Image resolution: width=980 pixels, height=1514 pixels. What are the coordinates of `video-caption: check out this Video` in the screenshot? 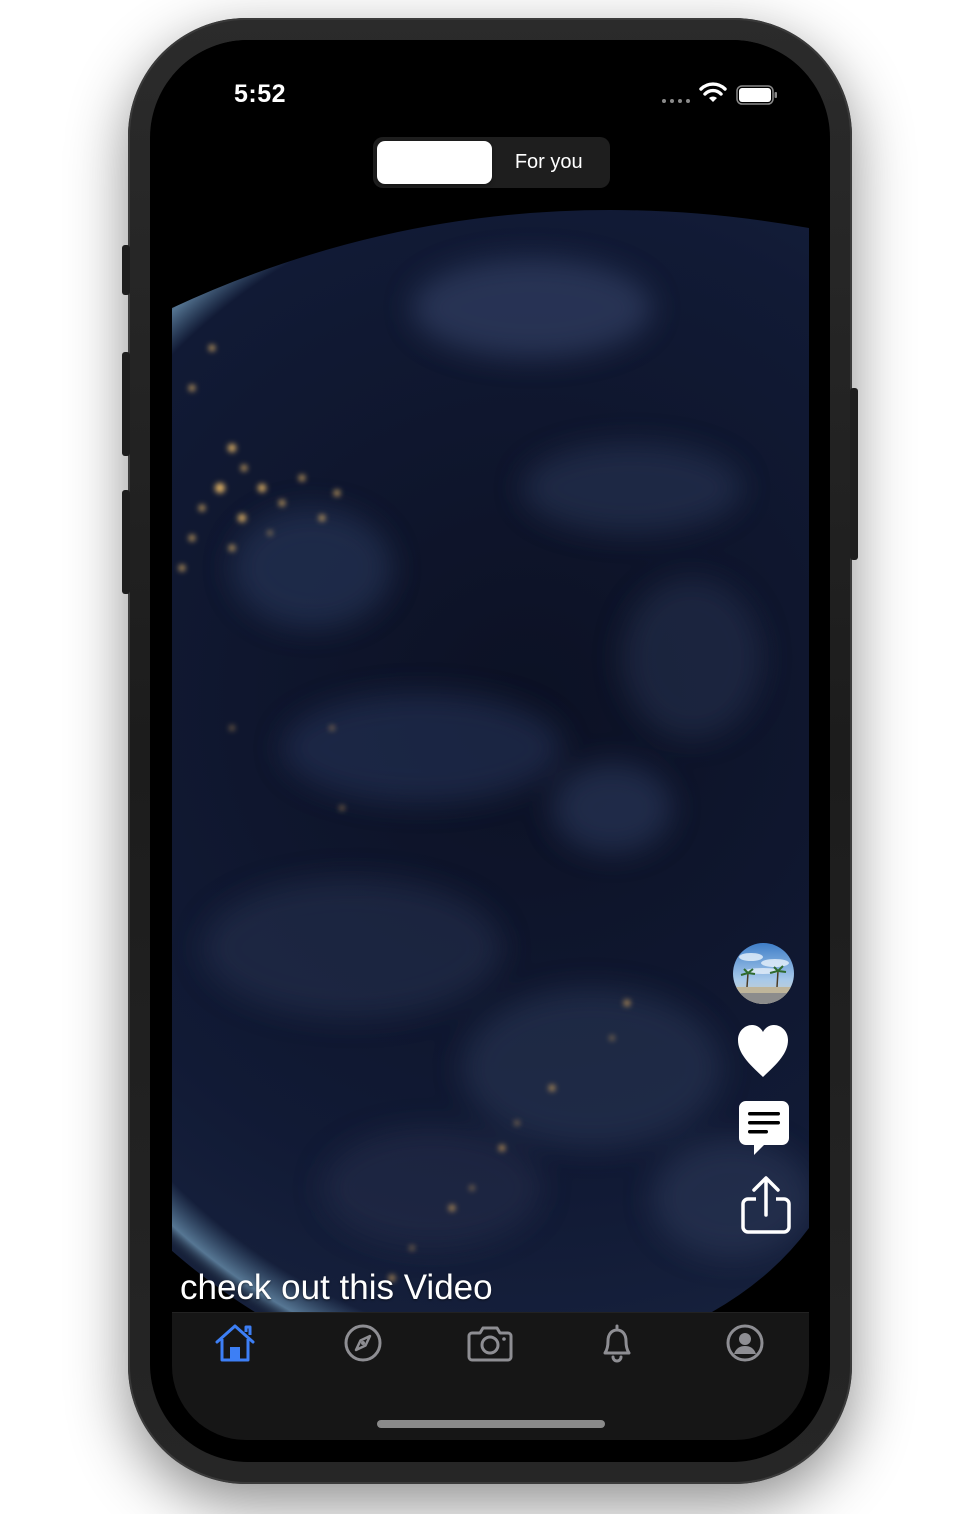 It's located at (336, 1287).